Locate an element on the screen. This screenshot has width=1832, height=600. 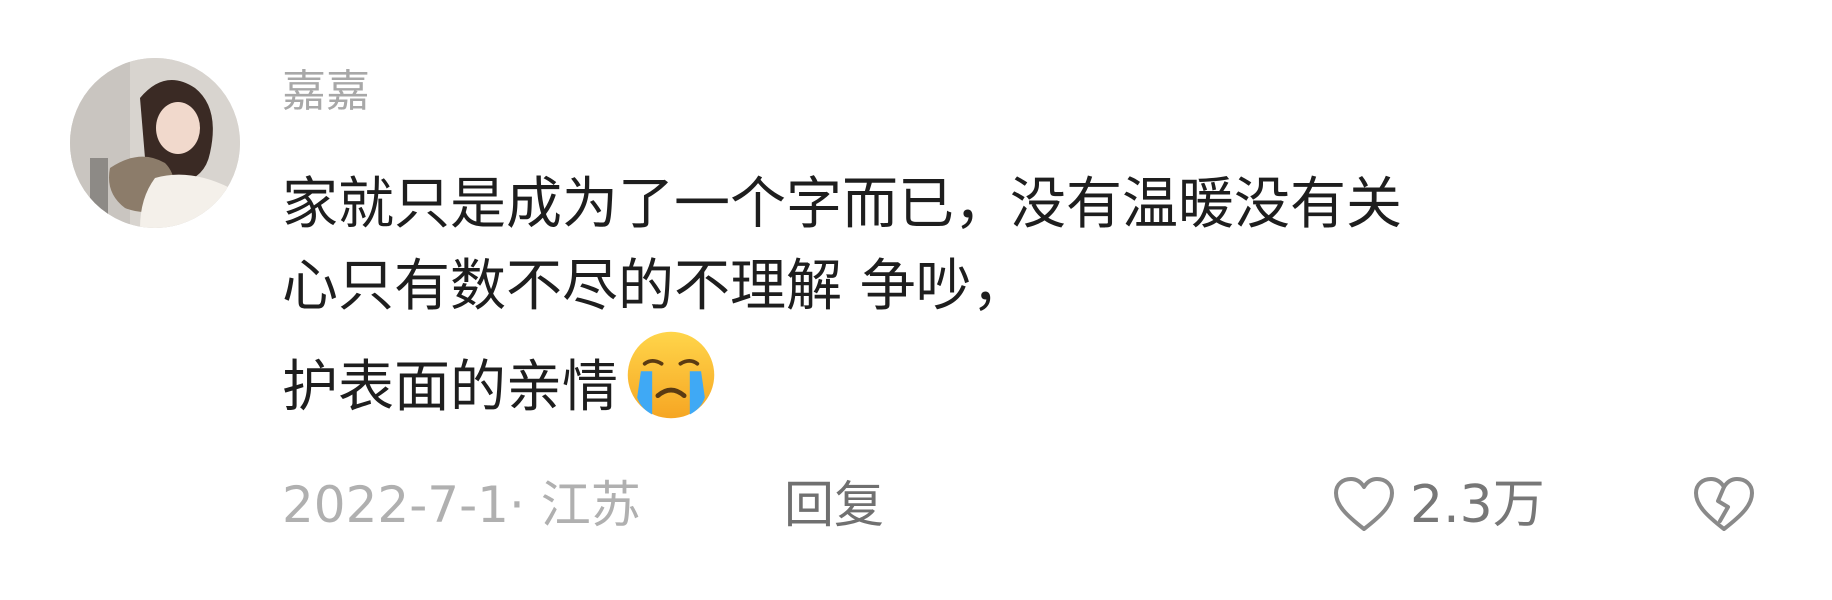
comment-line: 家就只是成为了一个字而已，没有温暖没有关 is located at coordinates (842, 204).